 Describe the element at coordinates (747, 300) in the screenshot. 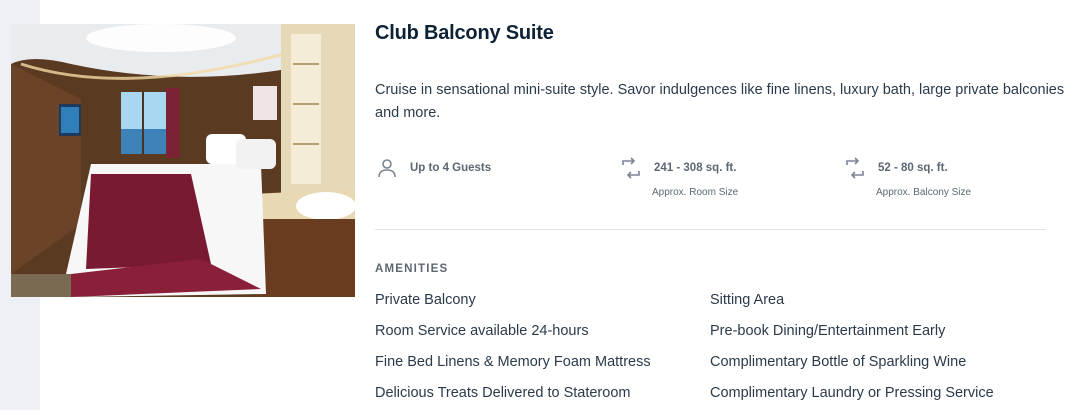

I see `amenity-item: Sitting Area` at that location.